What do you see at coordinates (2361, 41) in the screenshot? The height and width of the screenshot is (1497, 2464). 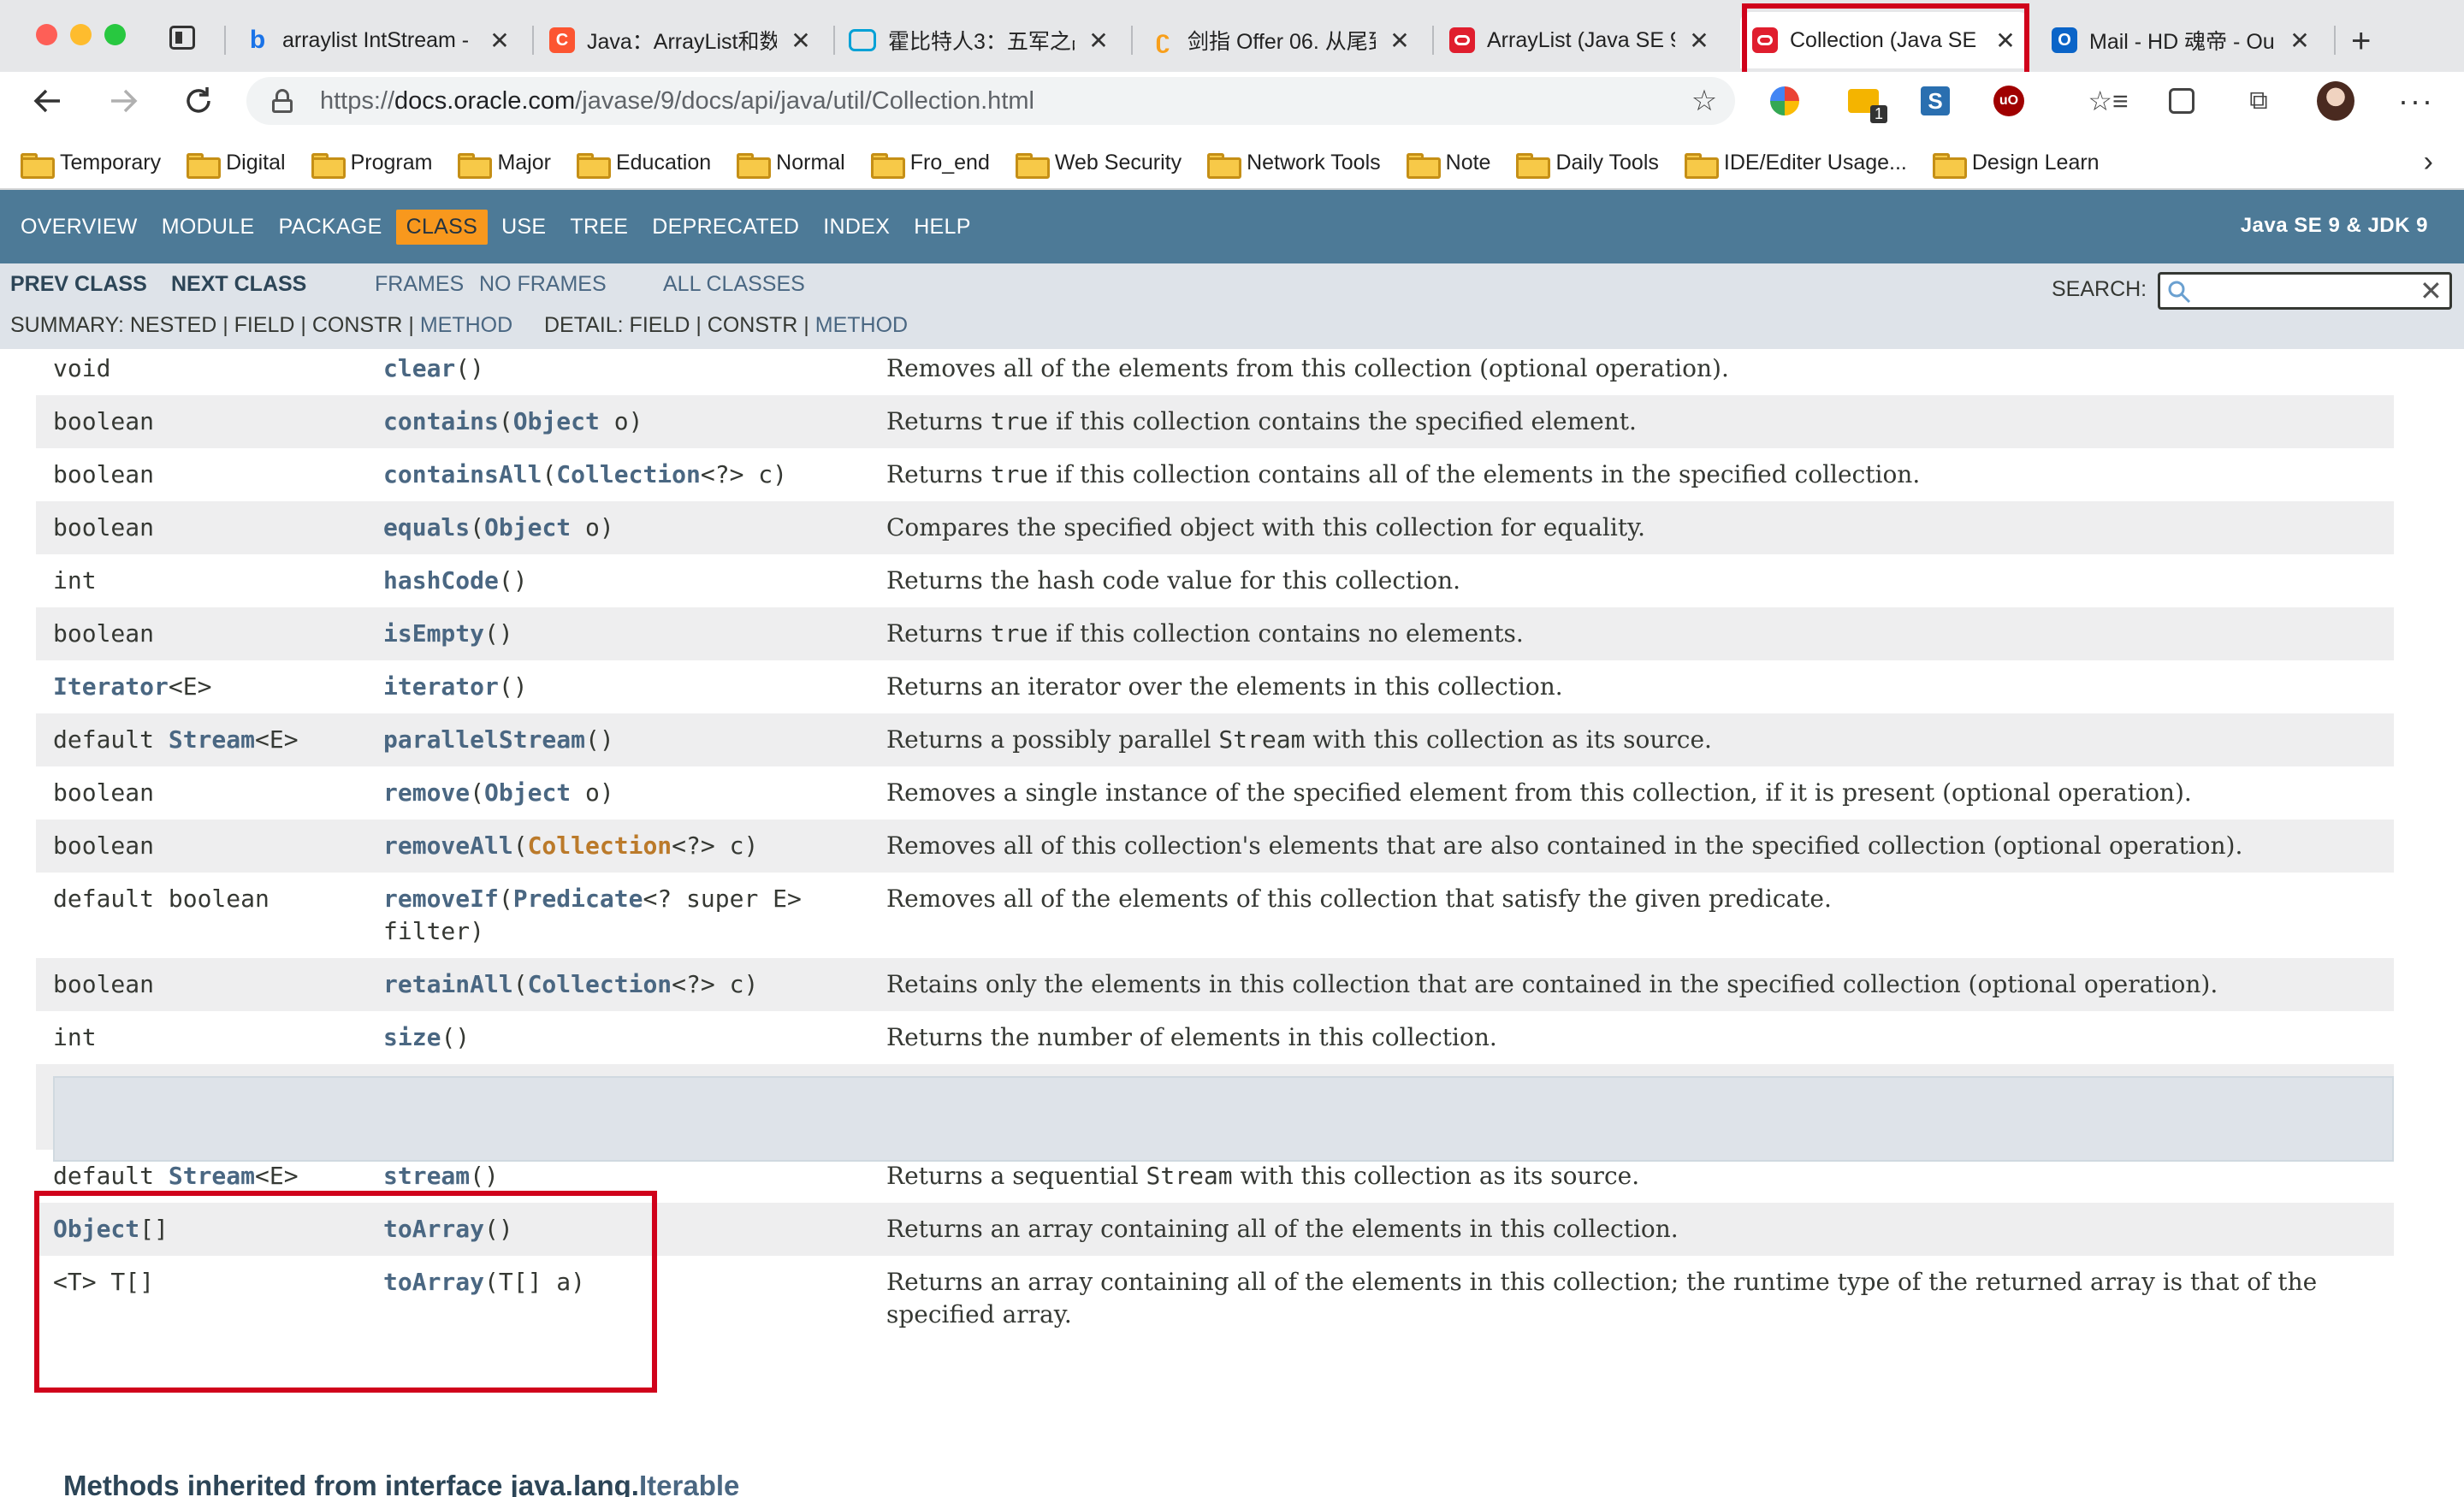 I see `new-tab-icon: +` at bounding box center [2361, 41].